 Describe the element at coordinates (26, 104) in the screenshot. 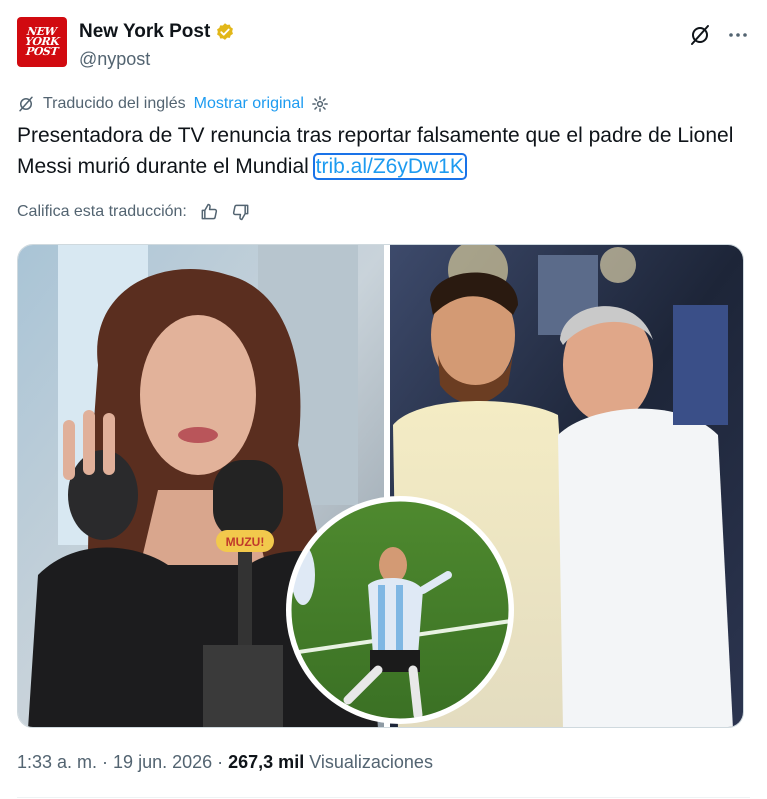

I see `translate-icon` at that location.